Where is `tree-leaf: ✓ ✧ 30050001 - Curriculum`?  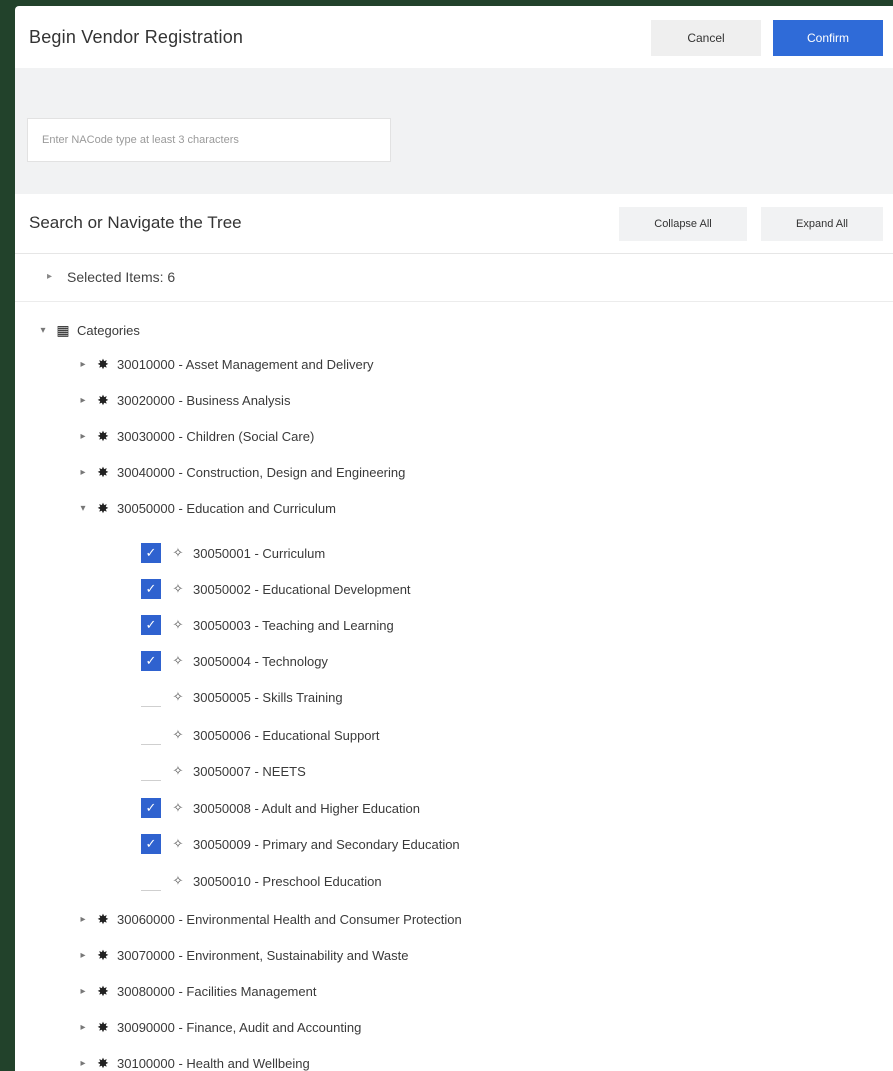 tree-leaf: ✓ ✧ 30050001 - Curriculum is located at coordinates (233, 553).